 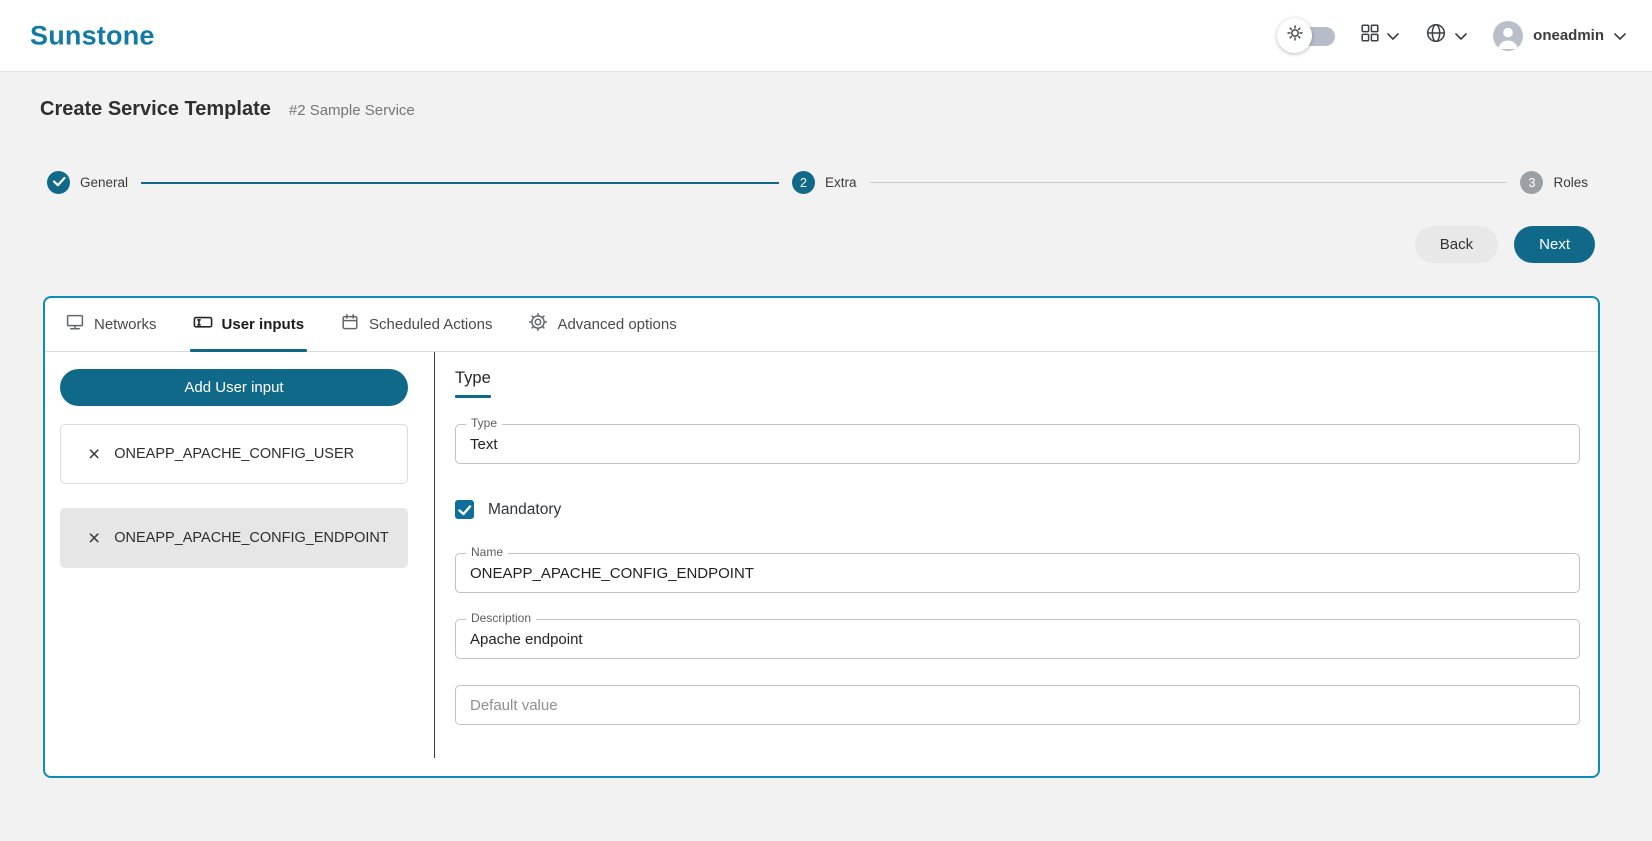 I want to click on tab-label: Advanced options, so click(x=617, y=324).